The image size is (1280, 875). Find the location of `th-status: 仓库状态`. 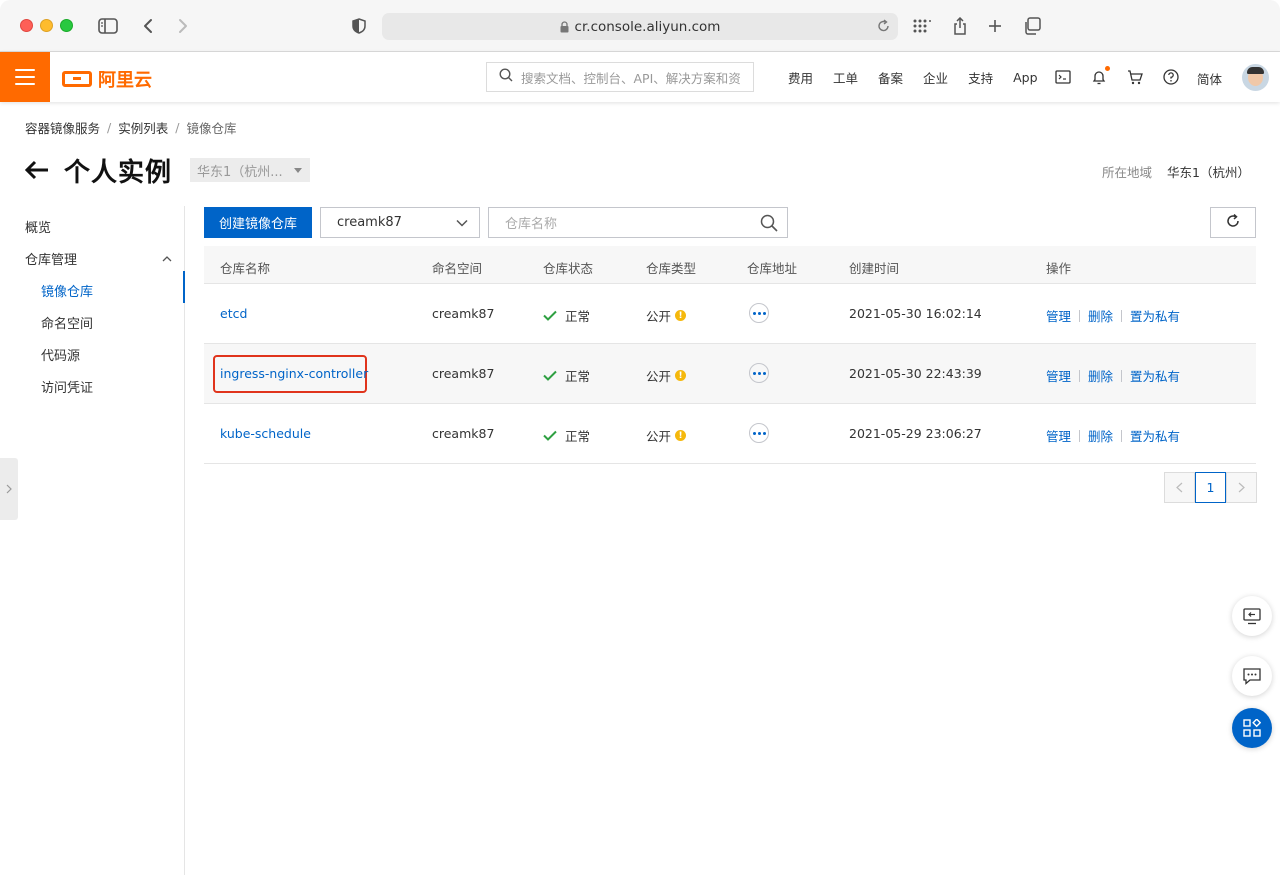

th-status: 仓库状态 is located at coordinates (568, 268).